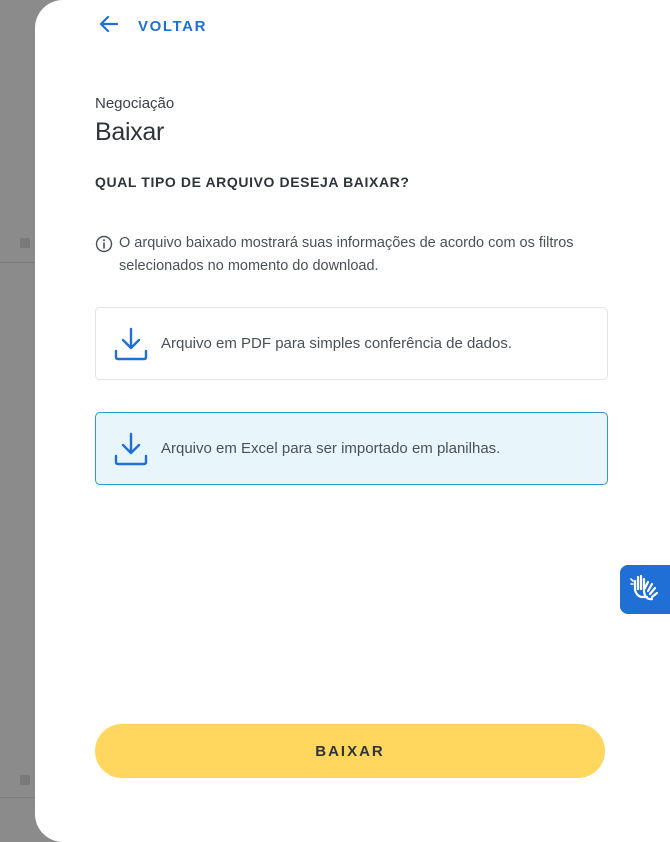 This screenshot has height=842, width=670. I want to click on download-button: BAIXAR, so click(350, 751).